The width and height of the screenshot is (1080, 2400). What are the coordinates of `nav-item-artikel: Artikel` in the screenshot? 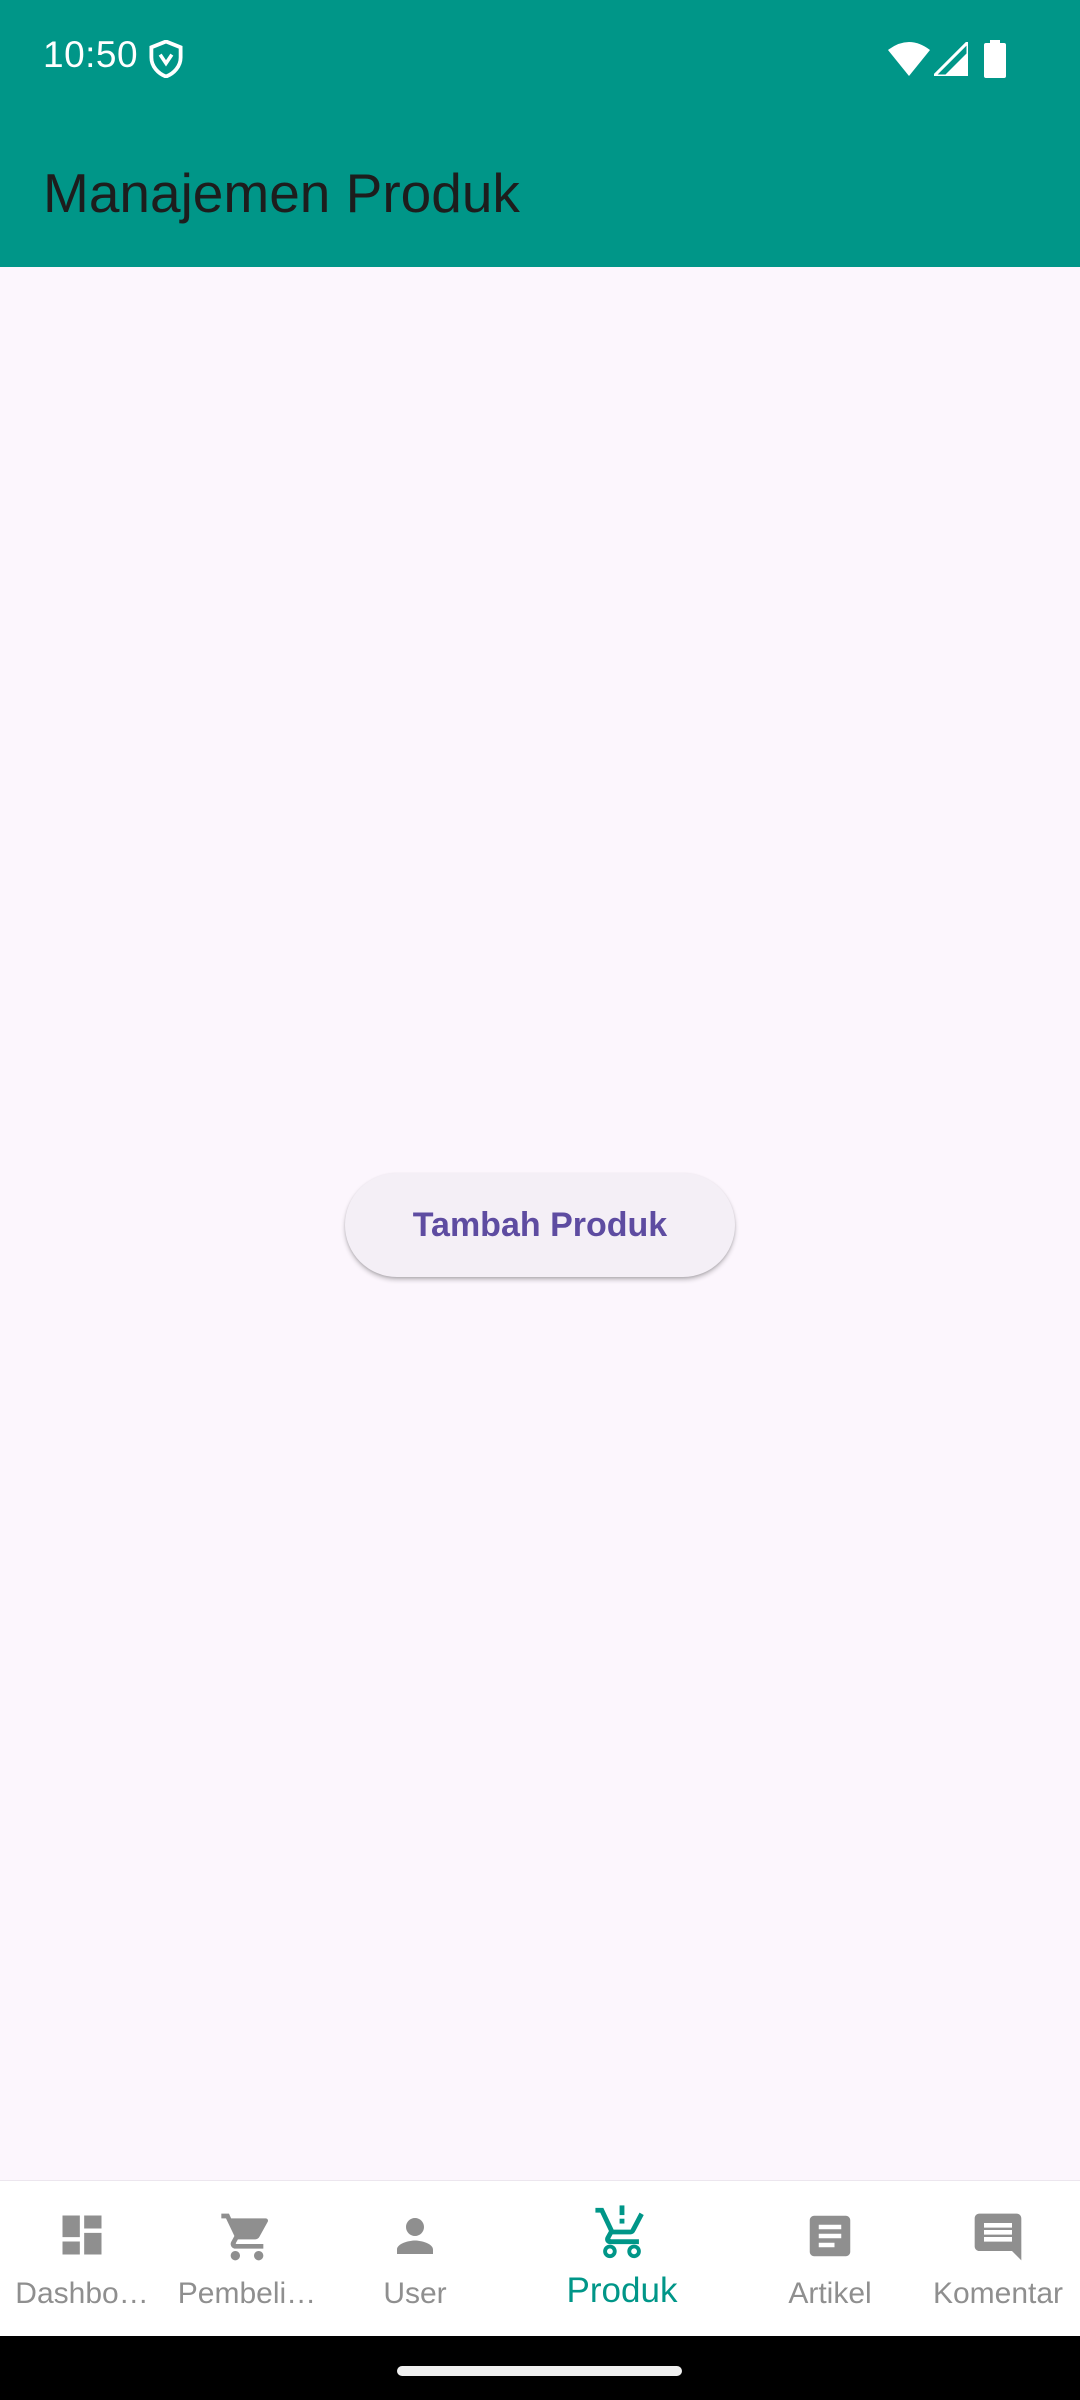 It's located at (830, 2259).